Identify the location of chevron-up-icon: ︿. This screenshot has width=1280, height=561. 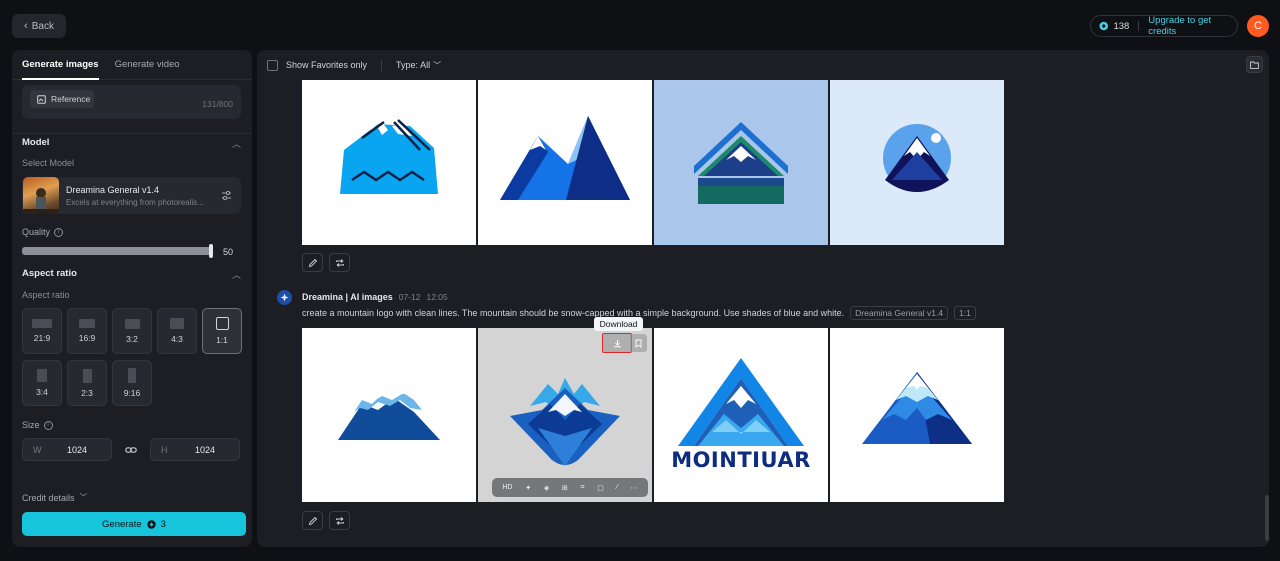
(236, 275).